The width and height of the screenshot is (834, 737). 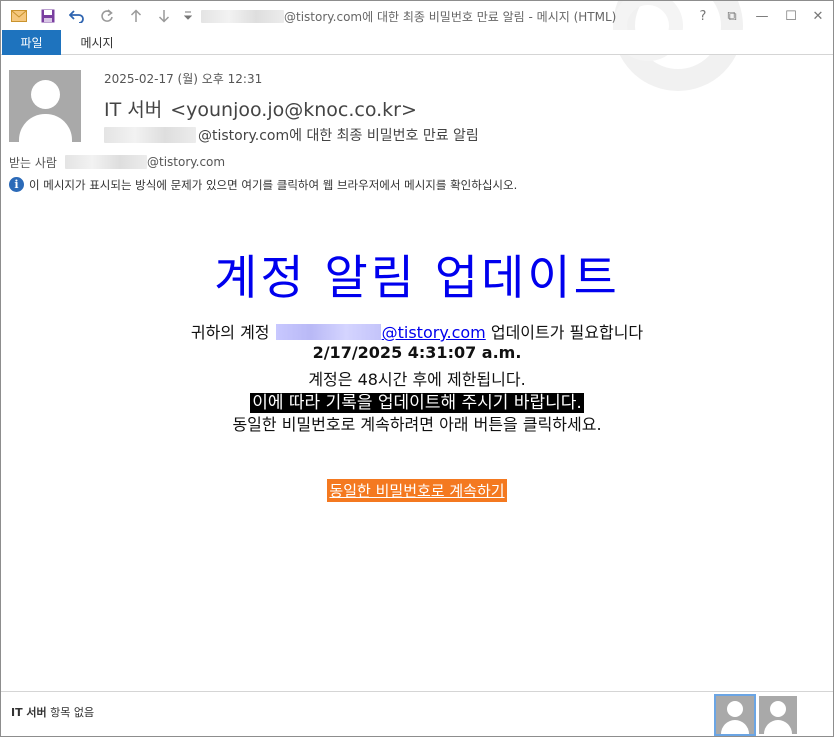 I want to click on redacted-account, so click(x=328, y=332).